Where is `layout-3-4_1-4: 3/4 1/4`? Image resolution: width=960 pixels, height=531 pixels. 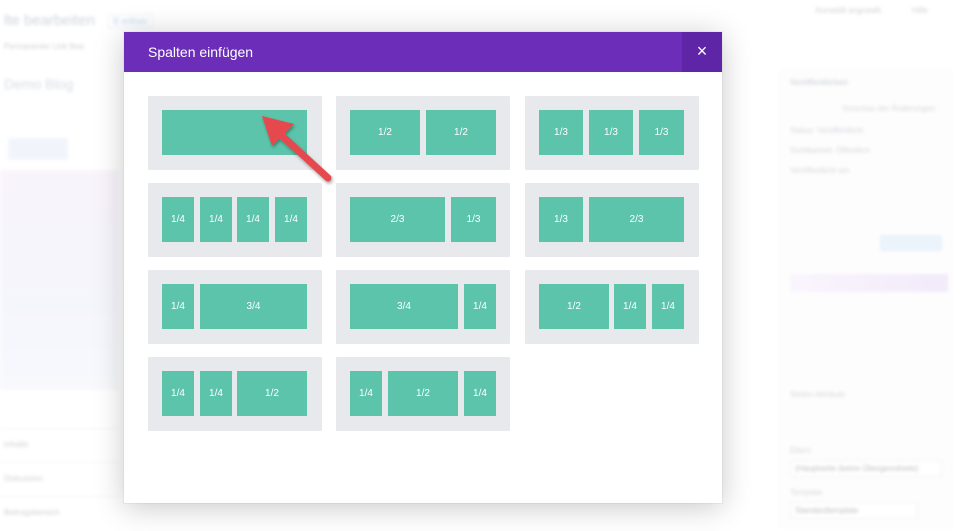 layout-3-4_1-4: 3/4 1/4 is located at coordinates (423, 307).